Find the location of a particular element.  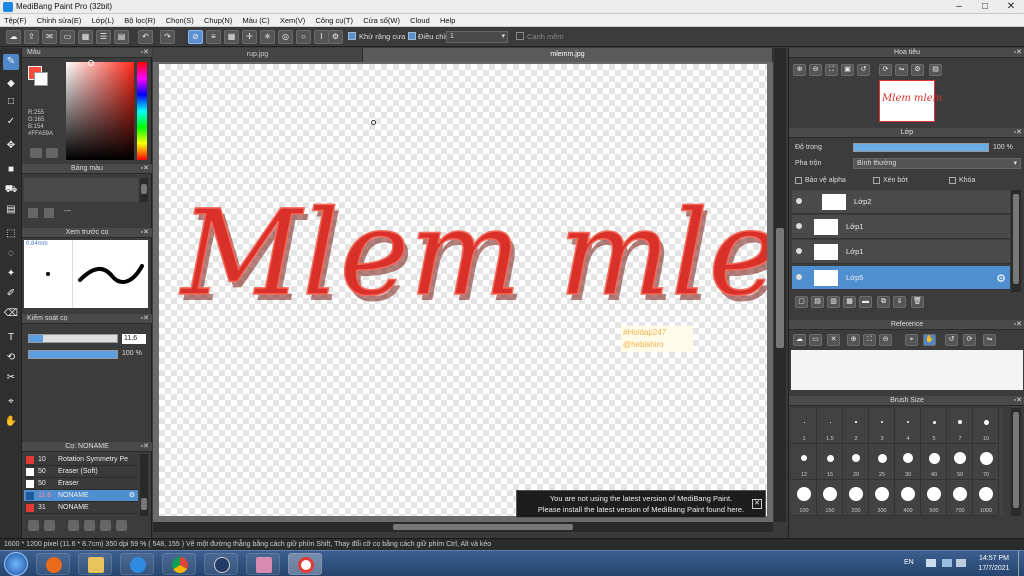

menu-file: Tệp(F) is located at coordinates (15, 20).